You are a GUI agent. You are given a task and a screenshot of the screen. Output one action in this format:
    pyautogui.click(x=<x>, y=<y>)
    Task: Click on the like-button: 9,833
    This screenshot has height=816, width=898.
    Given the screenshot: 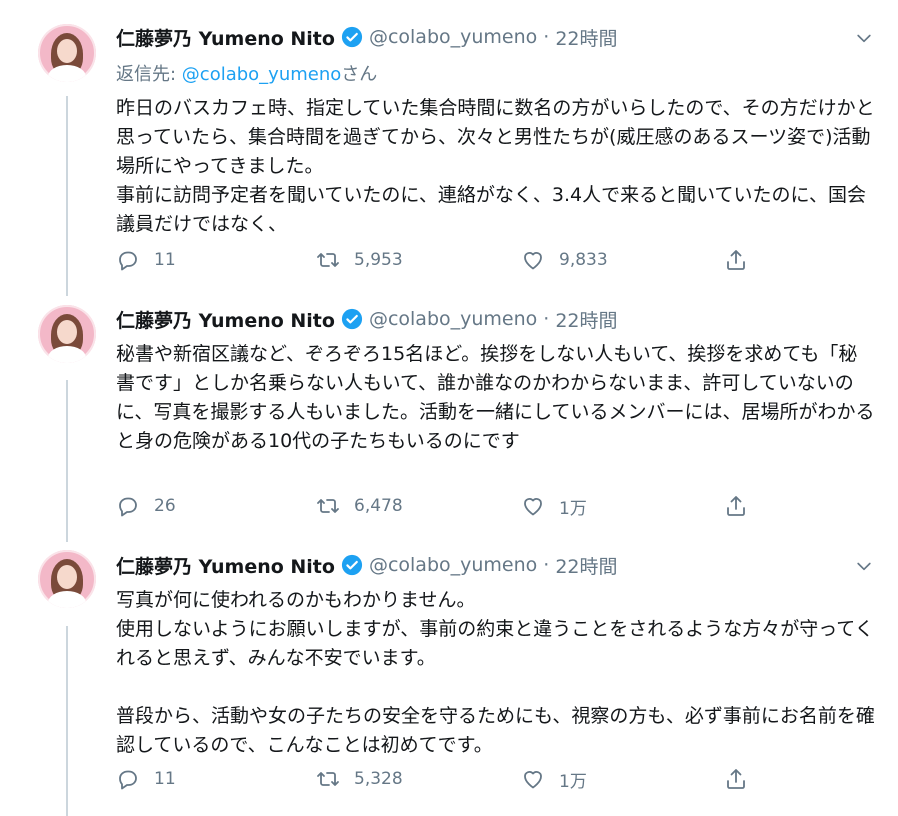 What is the action you would take?
    pyautogui.click(x=564, y=260)
    